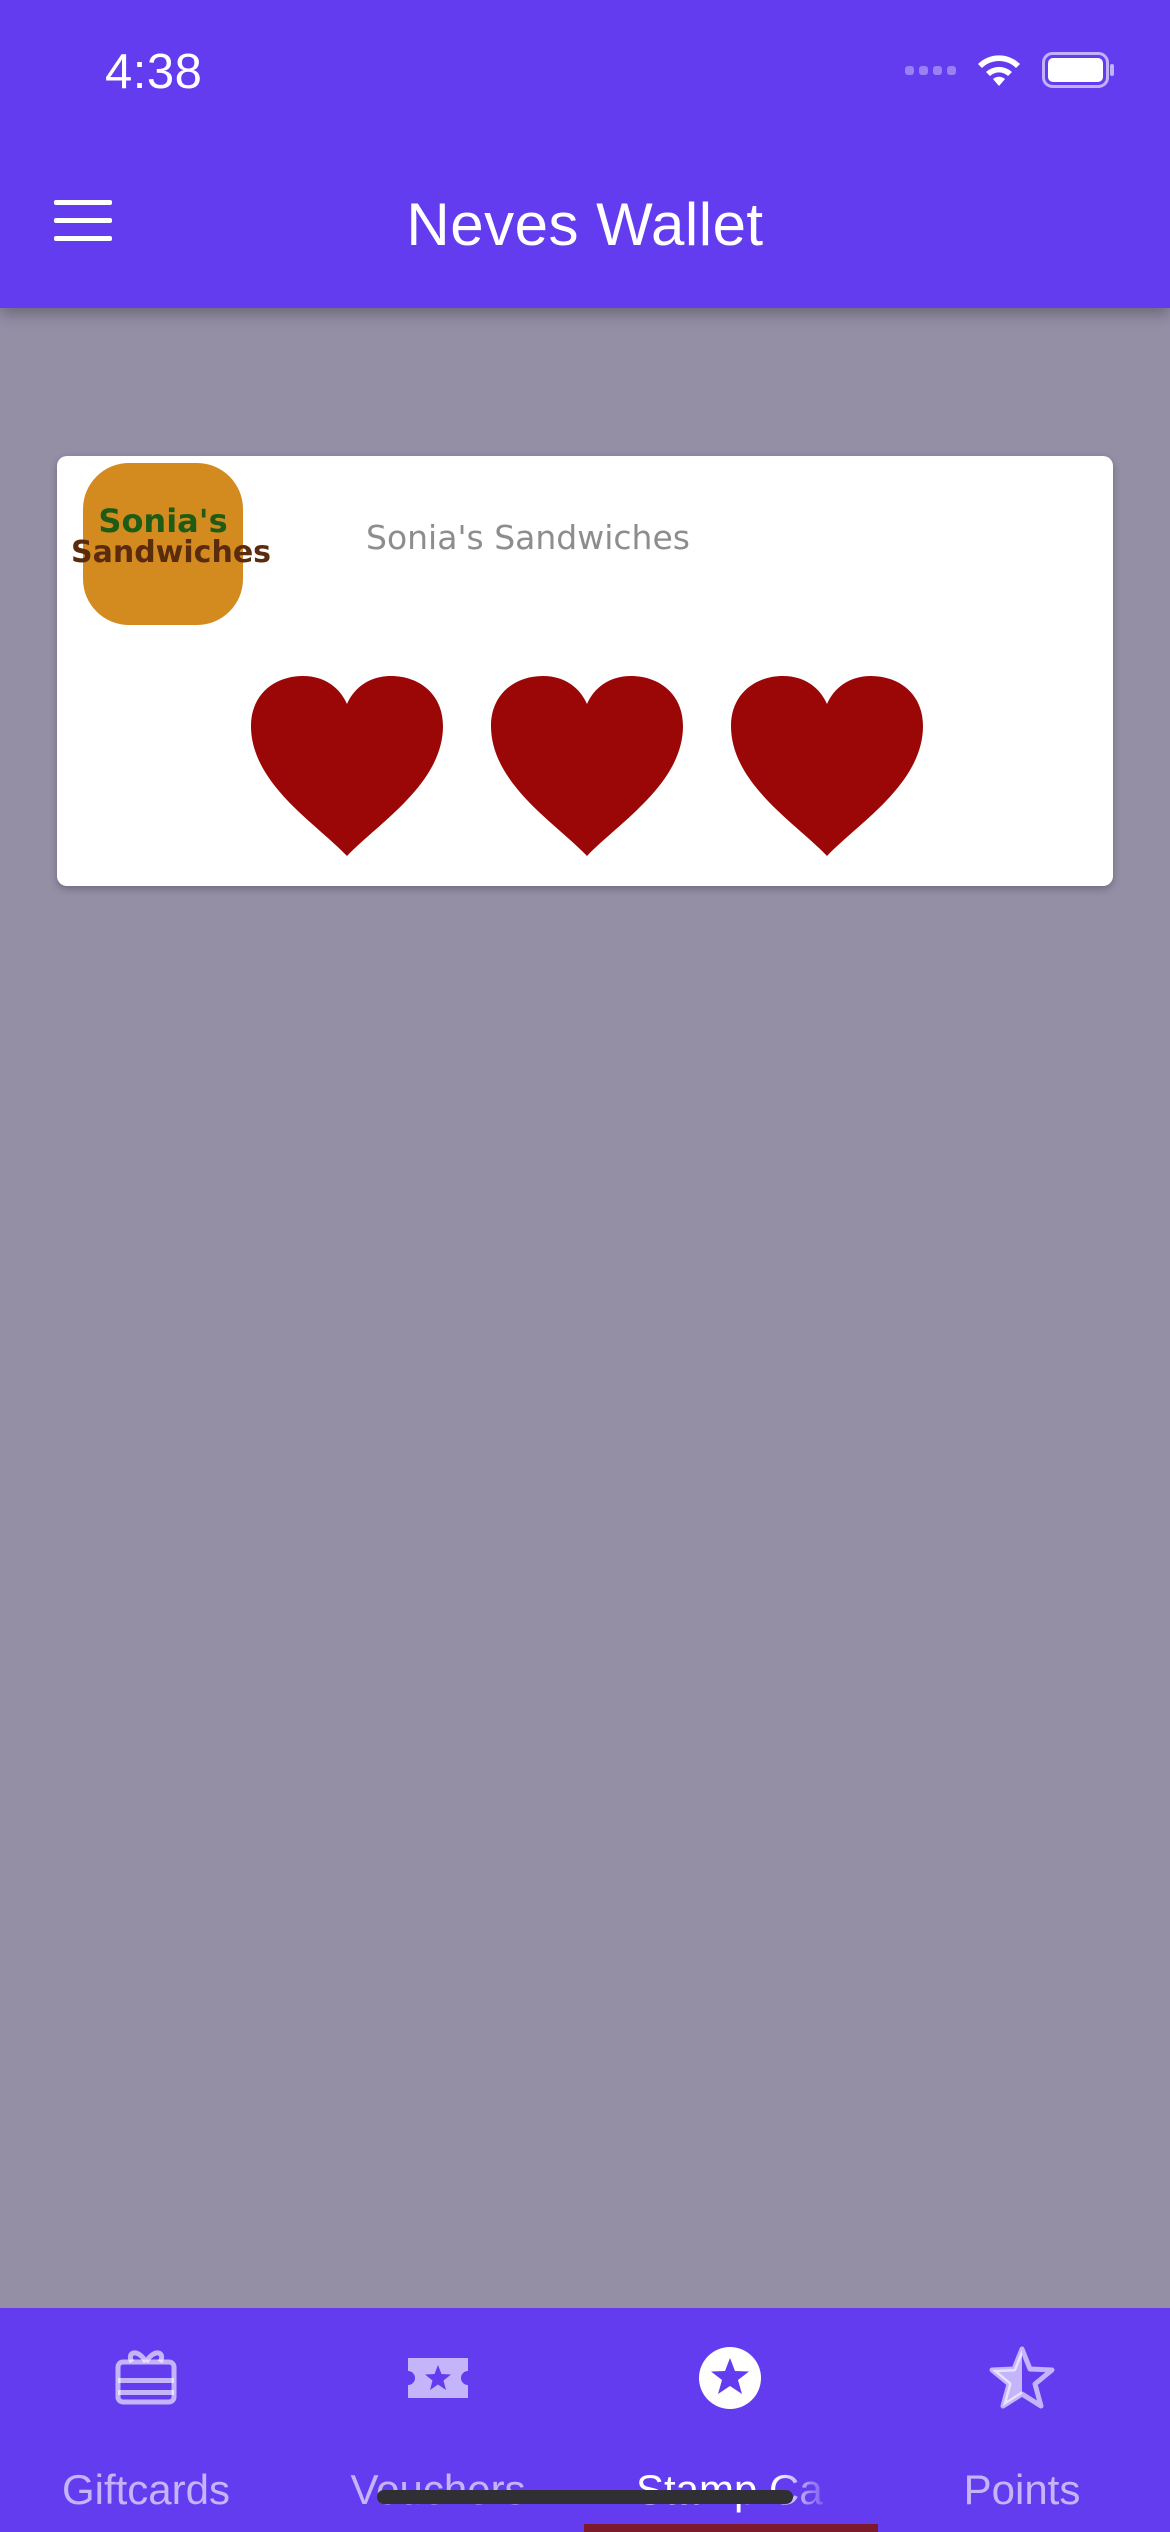 The image size is (1170, 2532). What do you see at coordinates (171, 552) in the screenshot?
I see `logo-text-line-2: Sandwiches` at bounding box center [171, 552].